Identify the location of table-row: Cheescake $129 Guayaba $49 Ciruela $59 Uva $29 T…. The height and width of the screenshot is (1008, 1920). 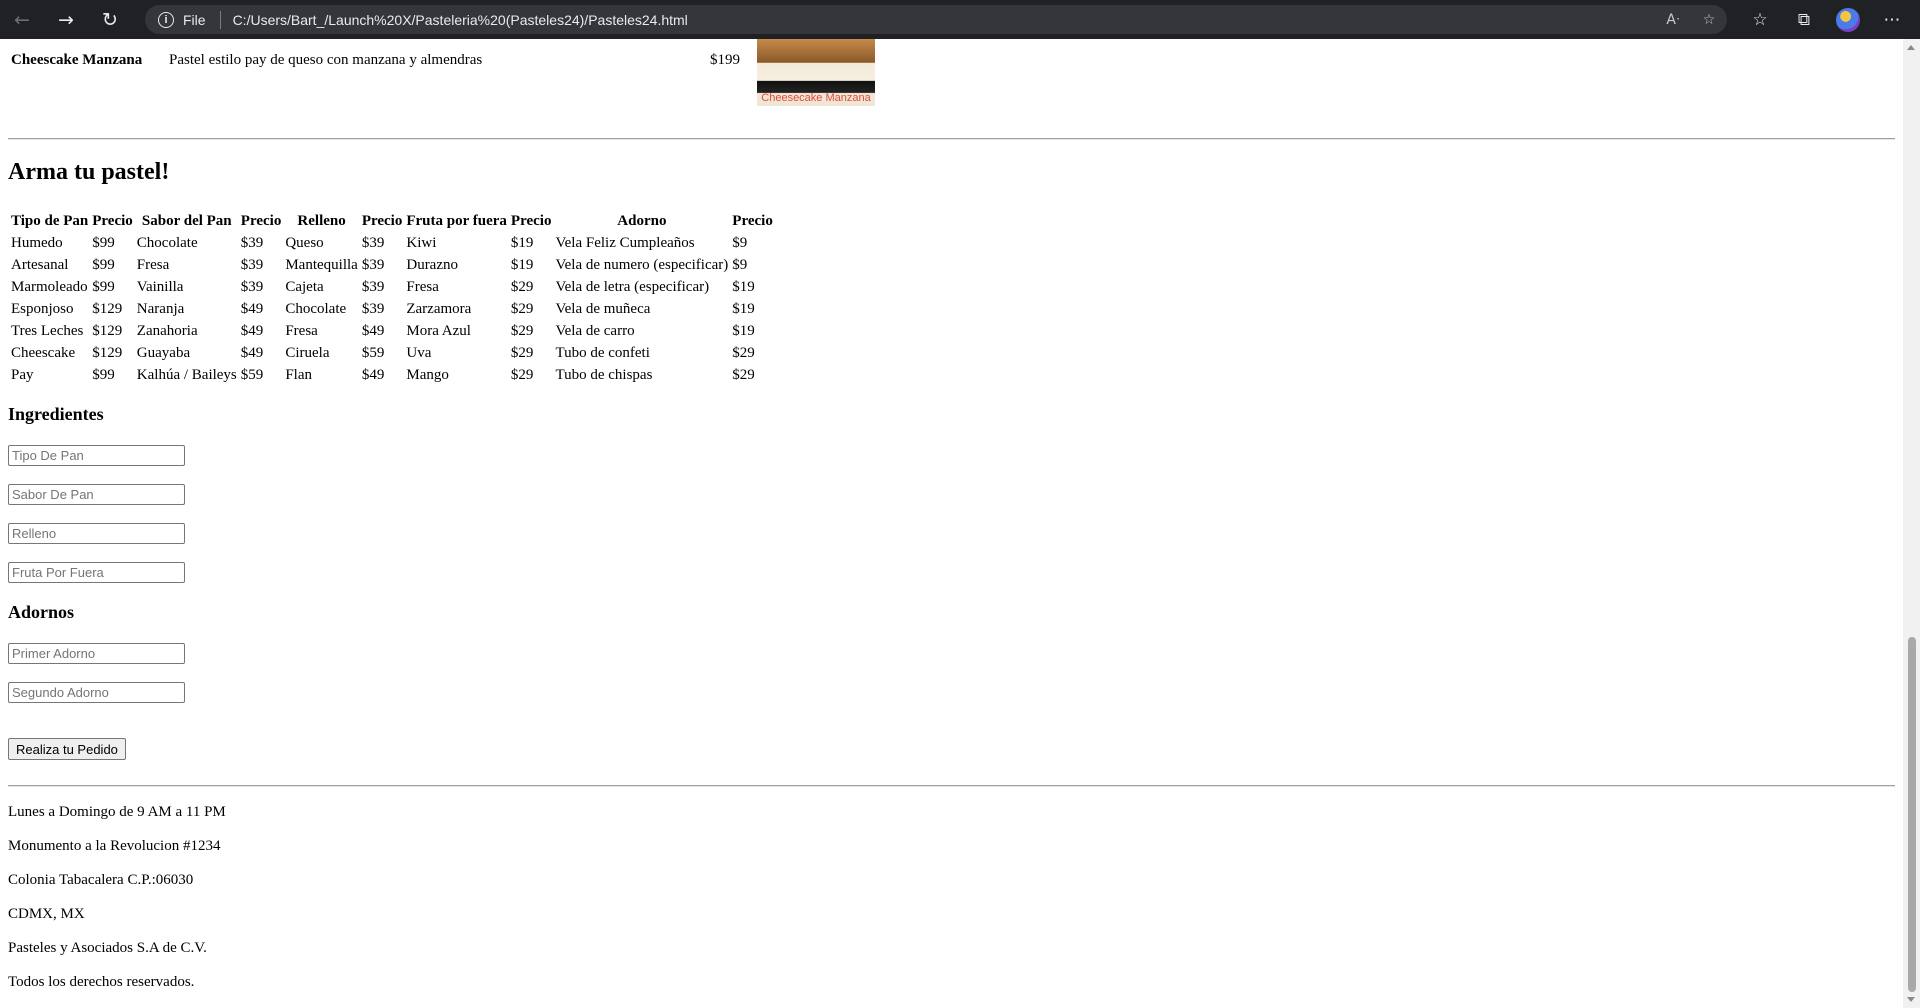
(392, 353).